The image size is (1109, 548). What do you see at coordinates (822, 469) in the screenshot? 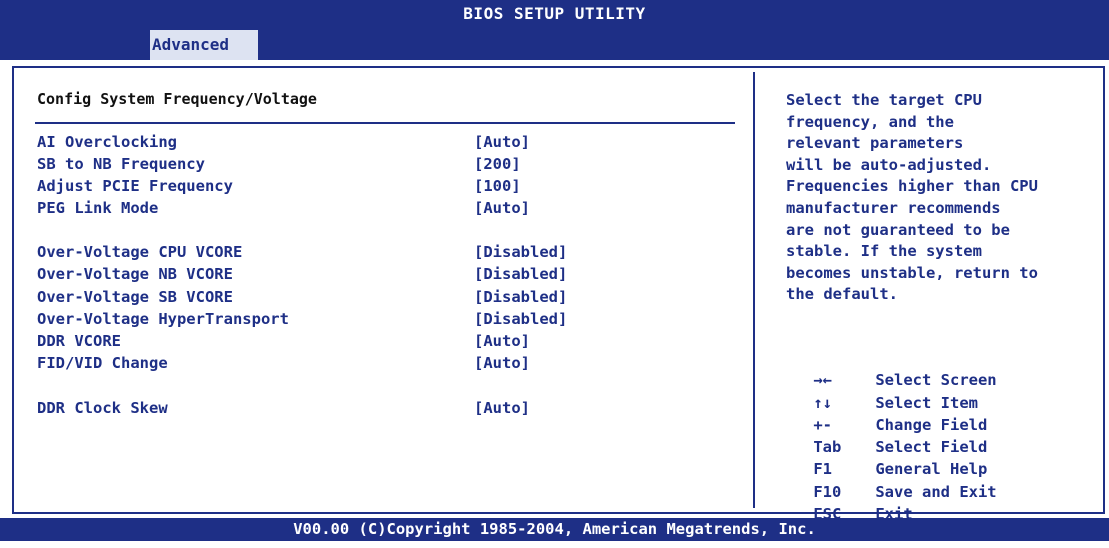
I see `key-f1: F1` at bounding box center [822, 469].